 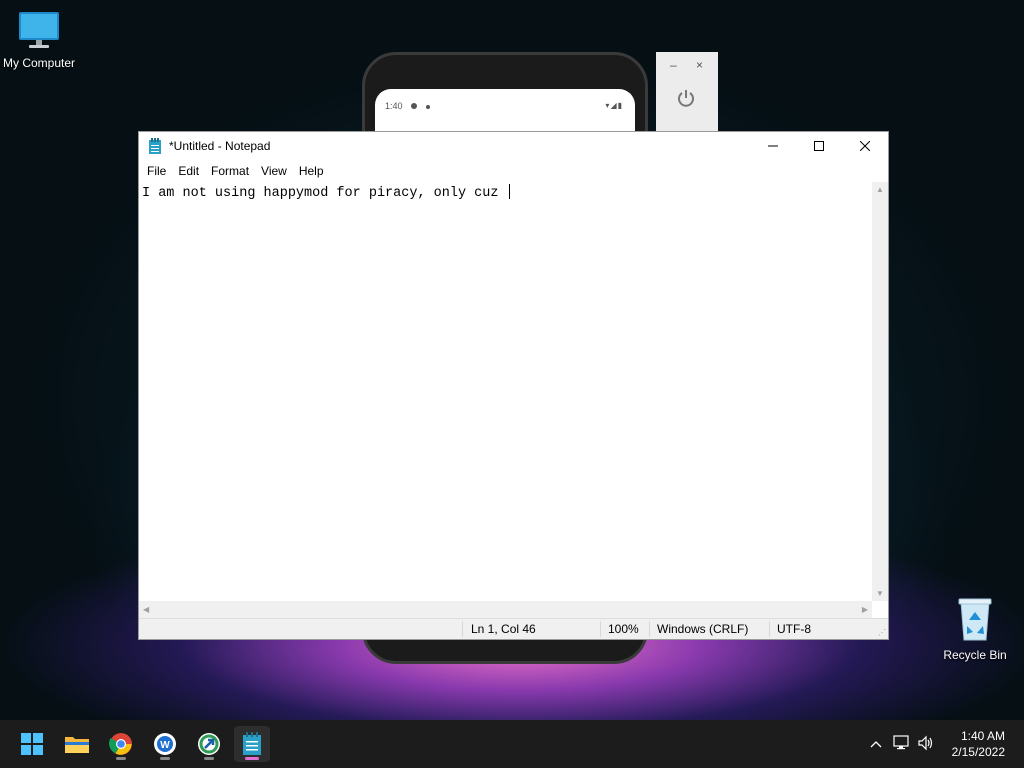 I want to click on start-button, so click(x=32, y=744).